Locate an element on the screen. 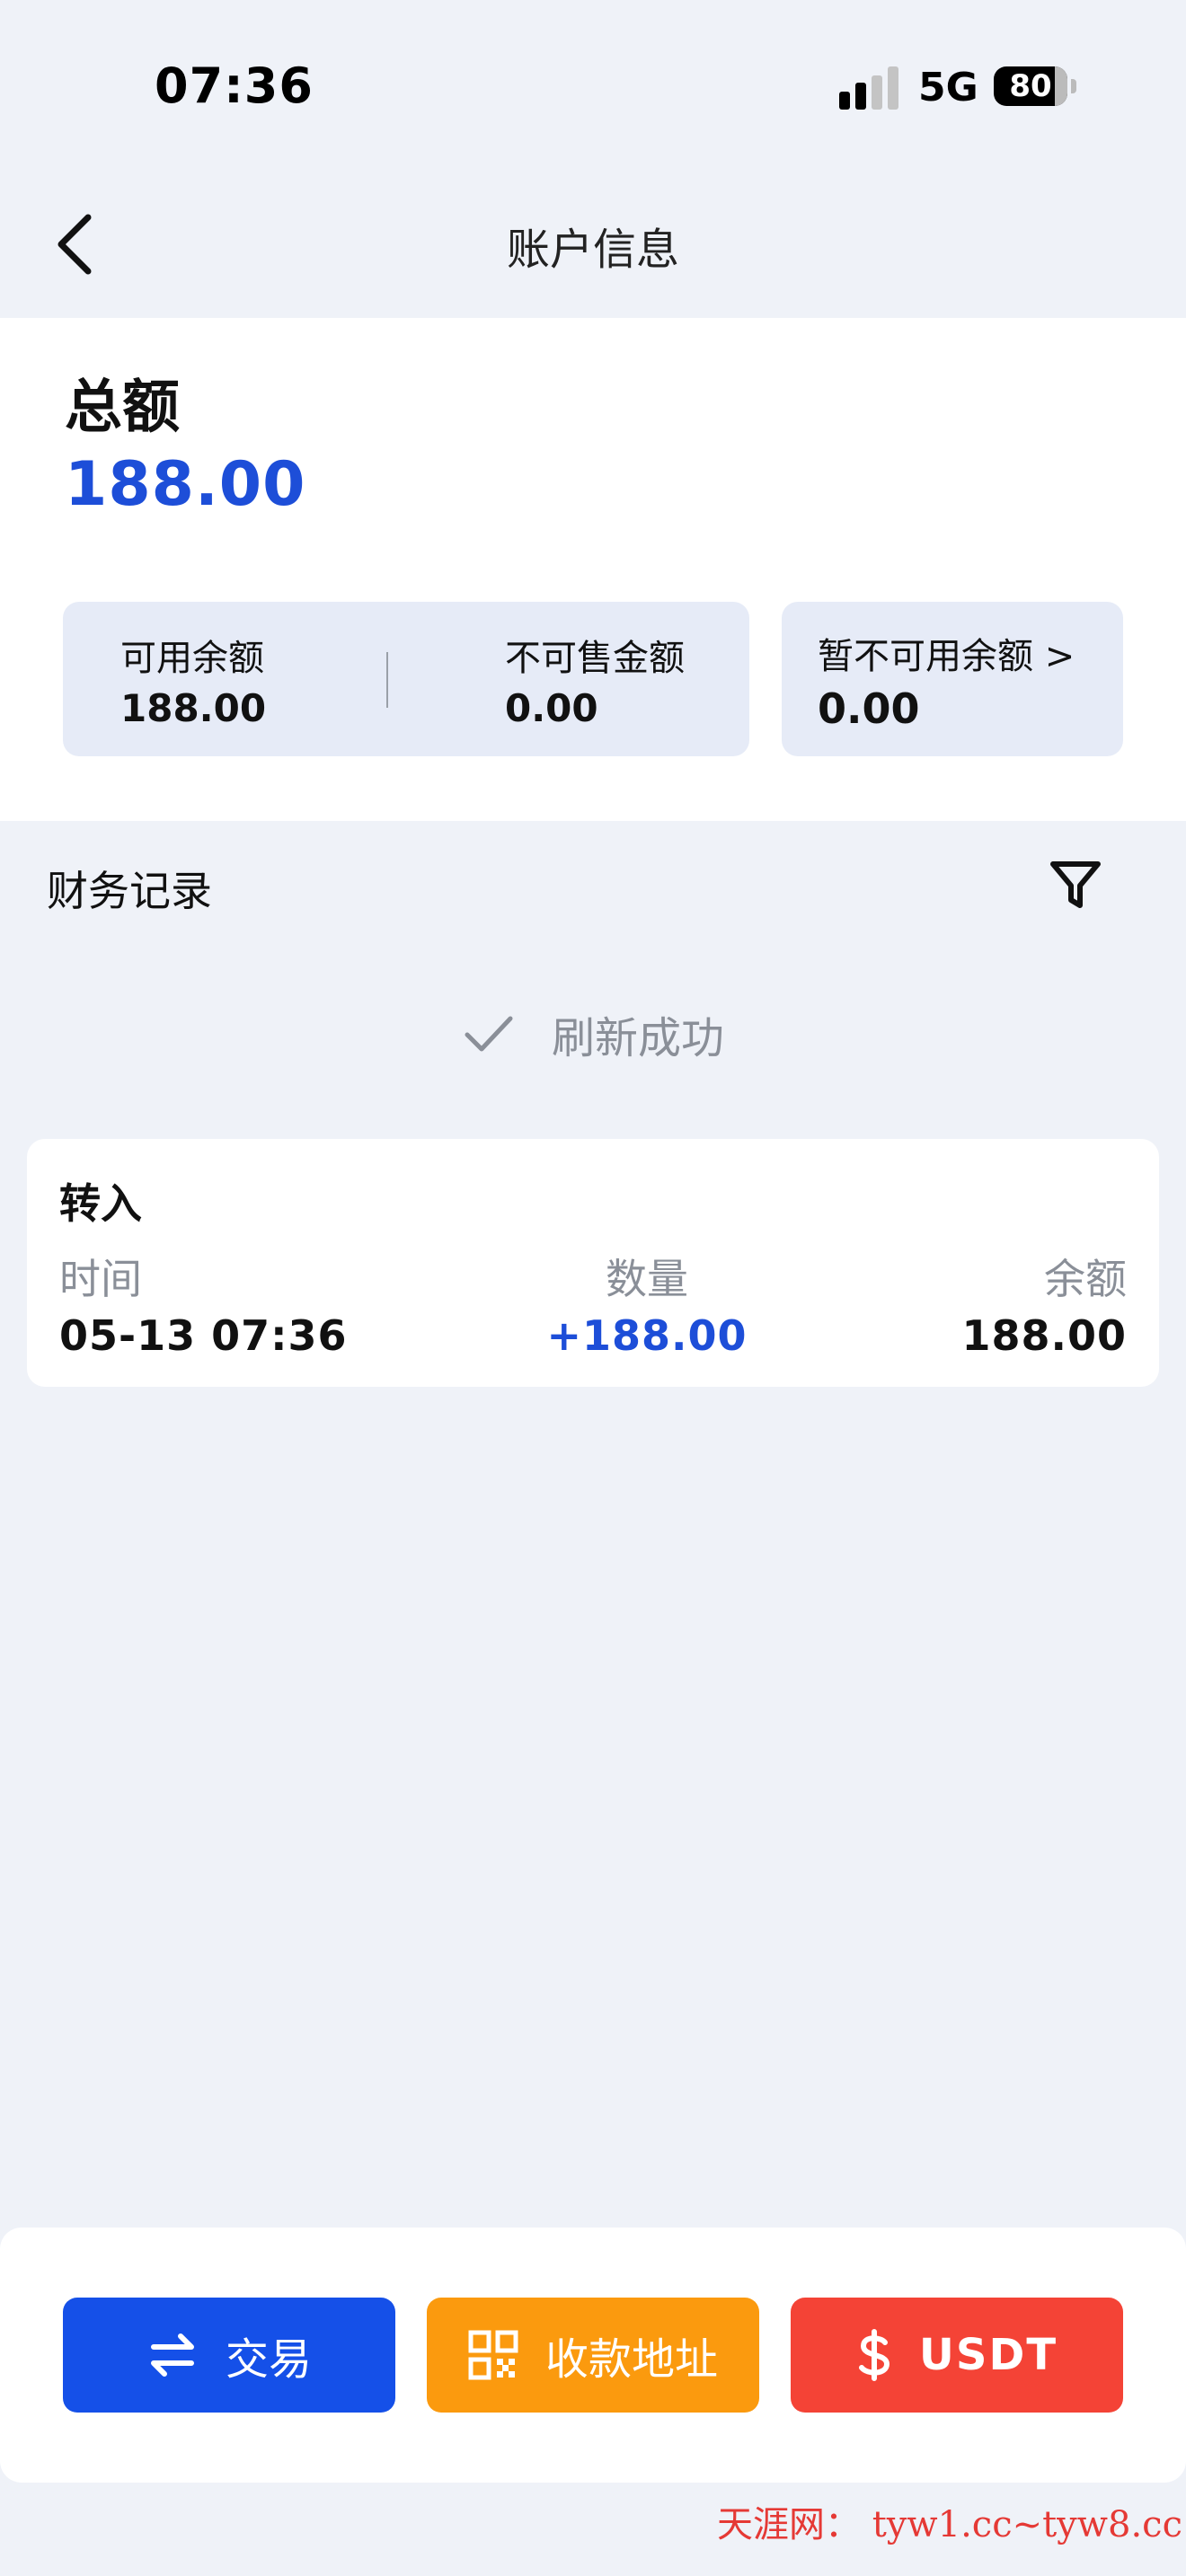 The image size is (1186, 2576). record-card: 转入 时间 05-13 07:36 数量 +188.00 余额 188.00 is located at coordinates (593, 1263).